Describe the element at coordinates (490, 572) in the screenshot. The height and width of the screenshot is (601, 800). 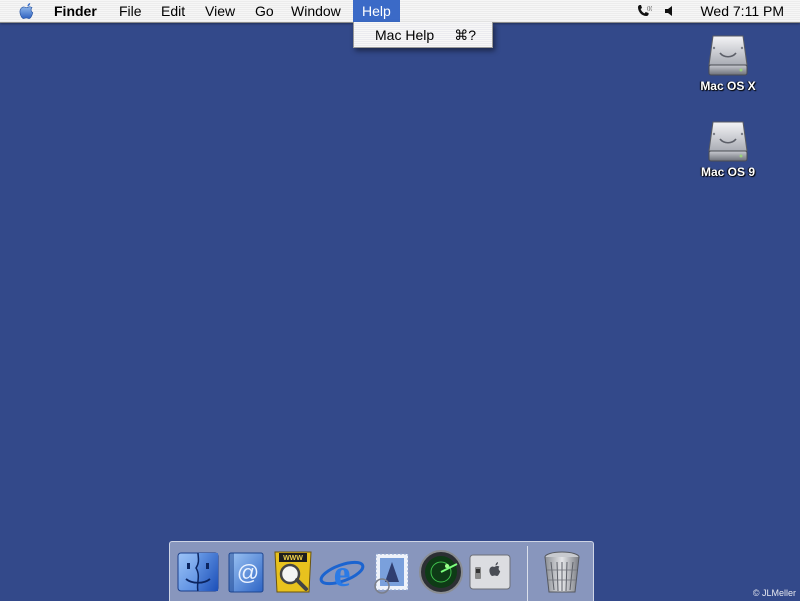
I see `system-preferences-icon` at that location.